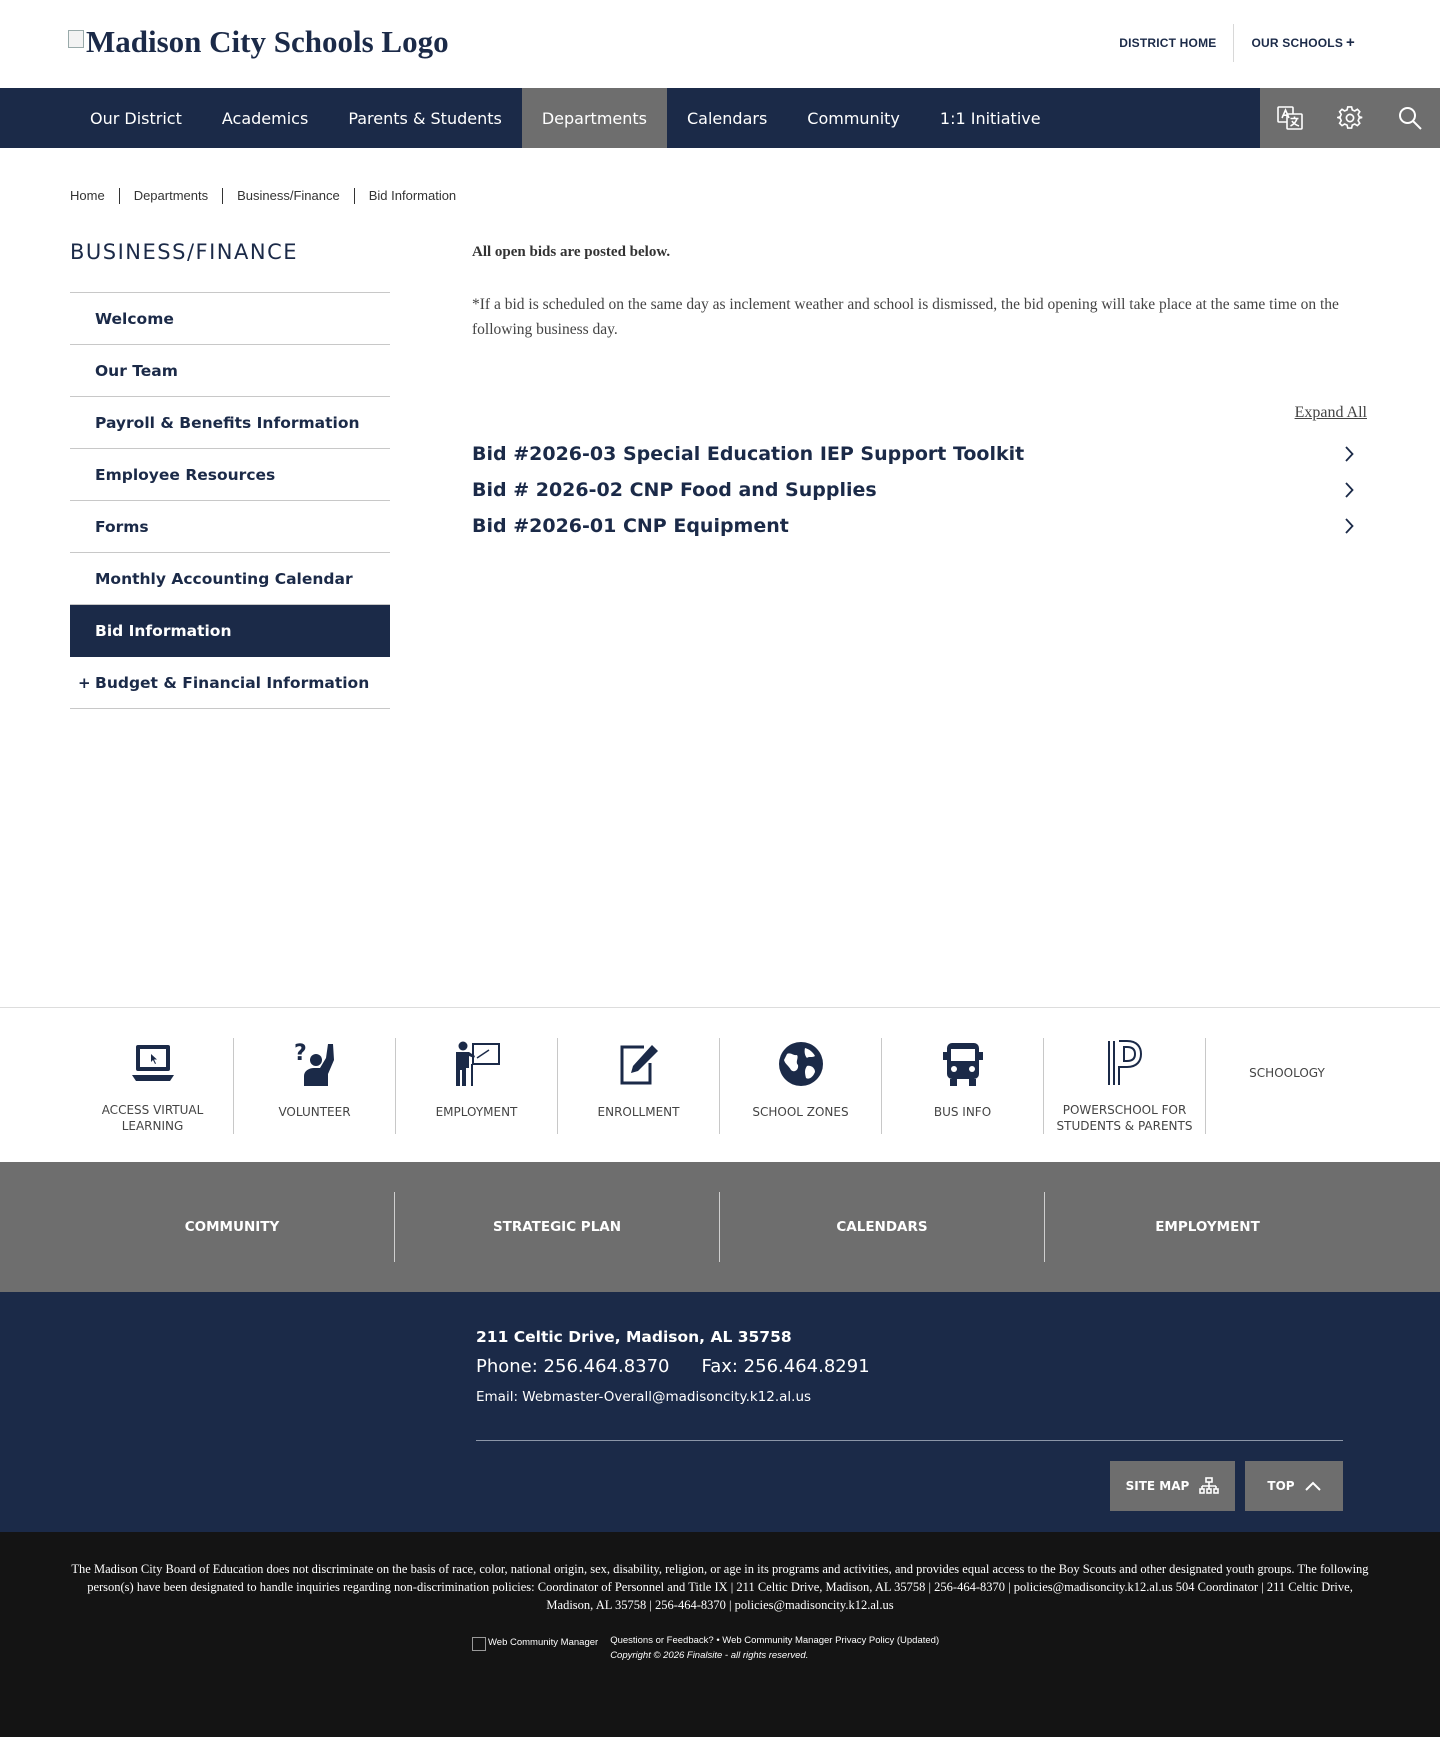  I want to click on our-schools-link: OUR SCHOOLS +, so click(1303, 43).